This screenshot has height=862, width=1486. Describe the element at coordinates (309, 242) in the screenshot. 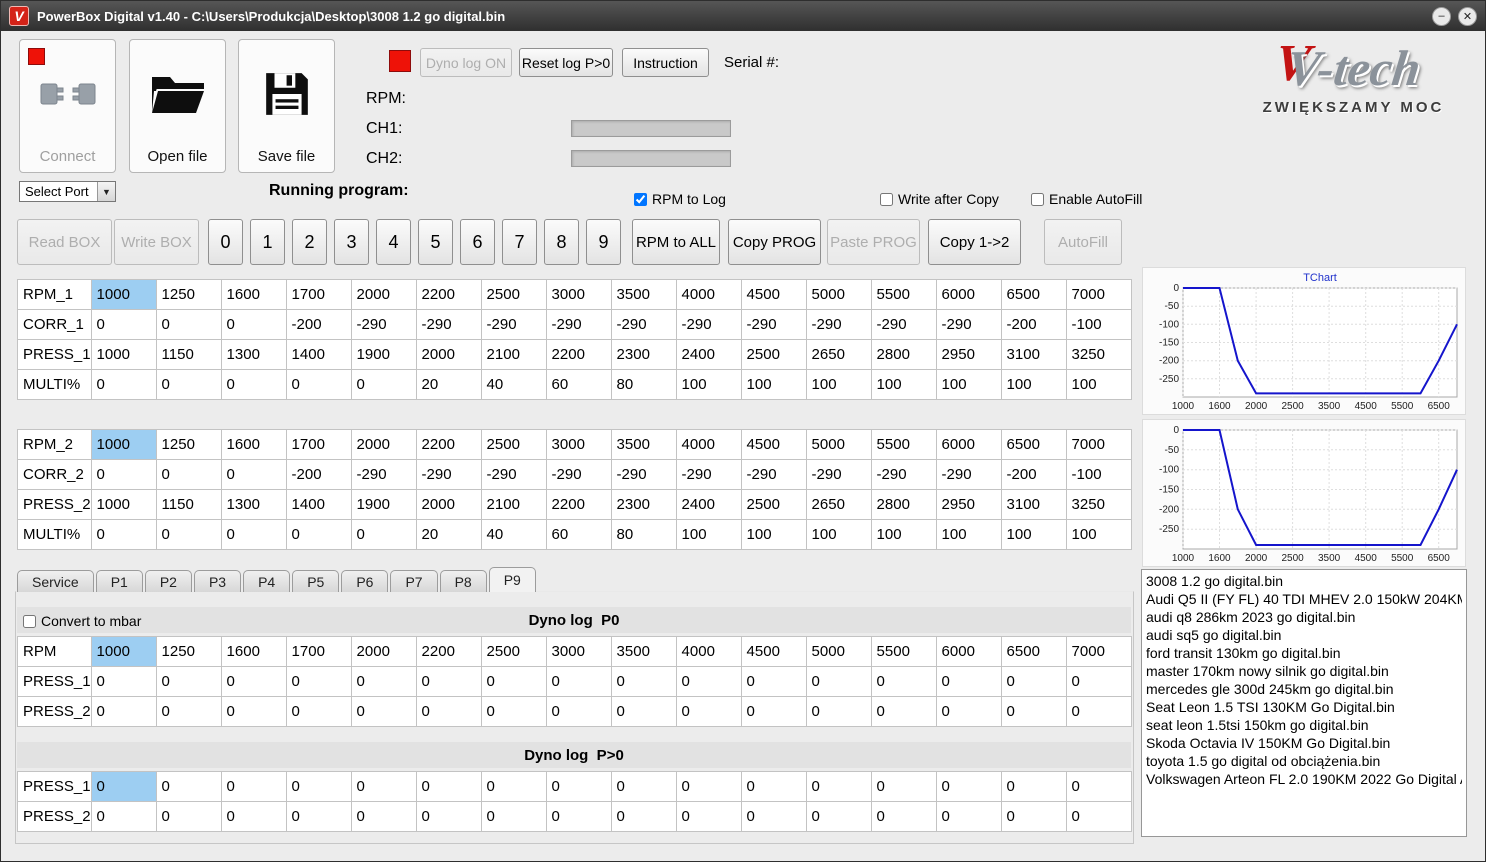

I see `digit-button-2: 2` at that location.